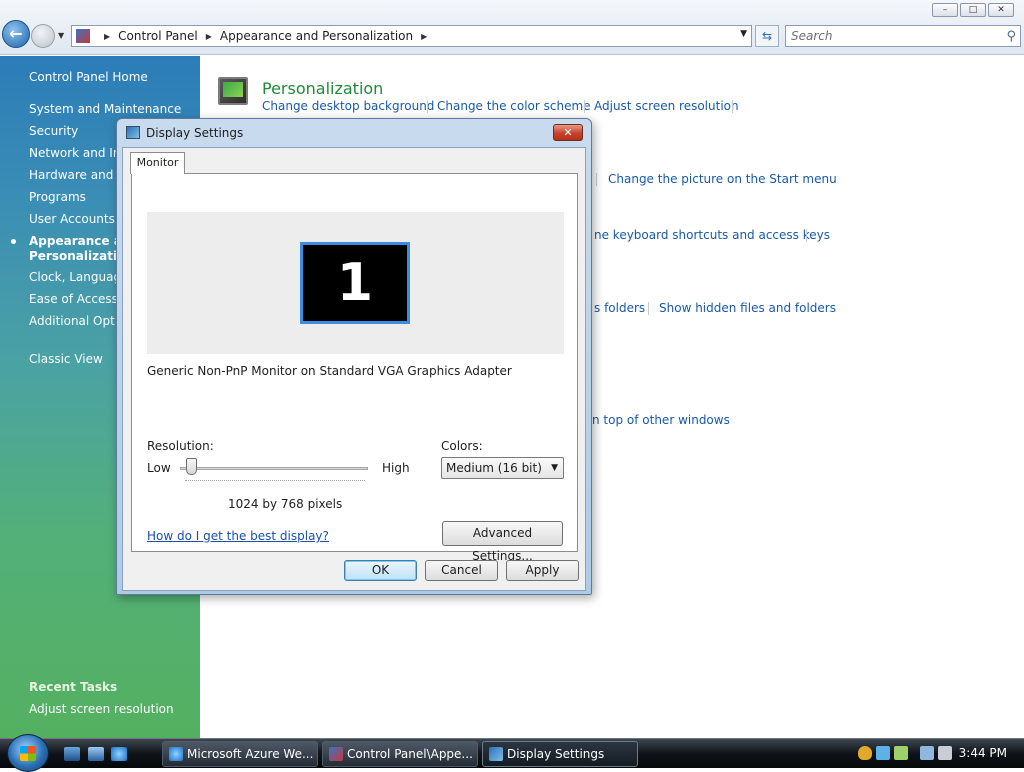  I want to click on link-color-scheme: Change the color scheme, so click(514, 106).